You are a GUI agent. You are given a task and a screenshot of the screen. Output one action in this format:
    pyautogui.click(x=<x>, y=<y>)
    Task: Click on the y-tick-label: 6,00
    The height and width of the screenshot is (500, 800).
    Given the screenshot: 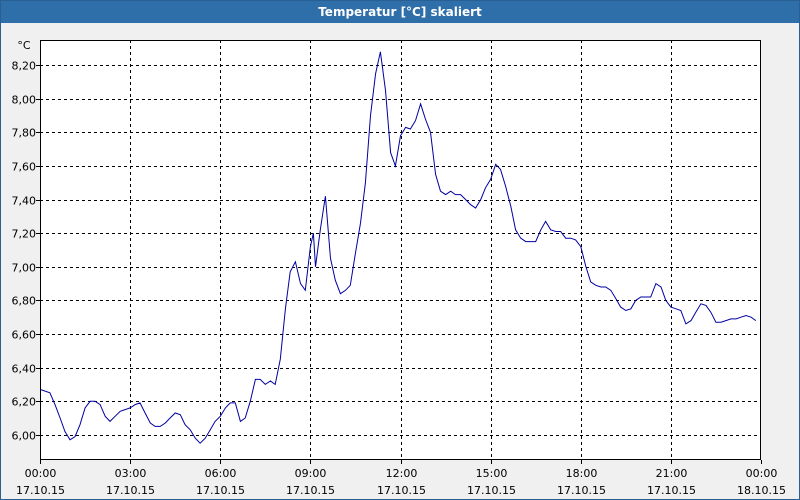 What is the action you would take?
    pyautogui.click(x=24, y=436)
    